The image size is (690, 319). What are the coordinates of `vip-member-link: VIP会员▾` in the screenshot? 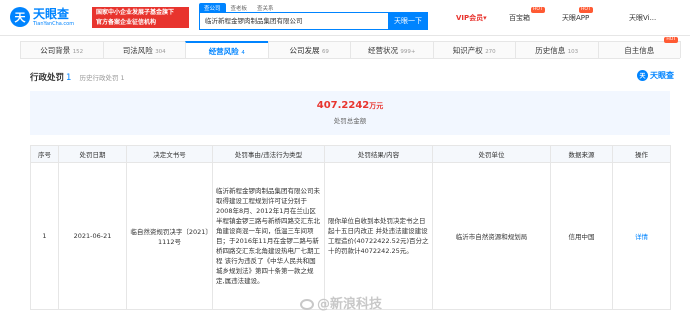 It's located at (471, 18).